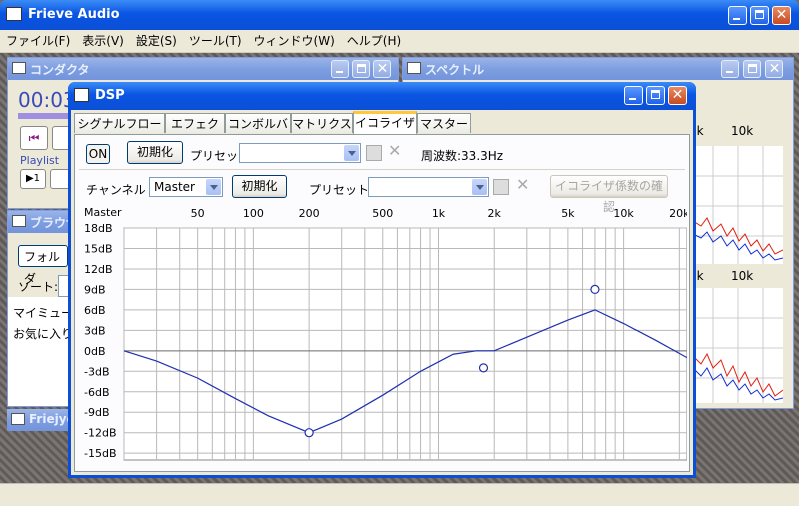  Describe the element at coordinates (42, 420) in the screenshot. I see `friejye-titlebar: Friejye` at that location.